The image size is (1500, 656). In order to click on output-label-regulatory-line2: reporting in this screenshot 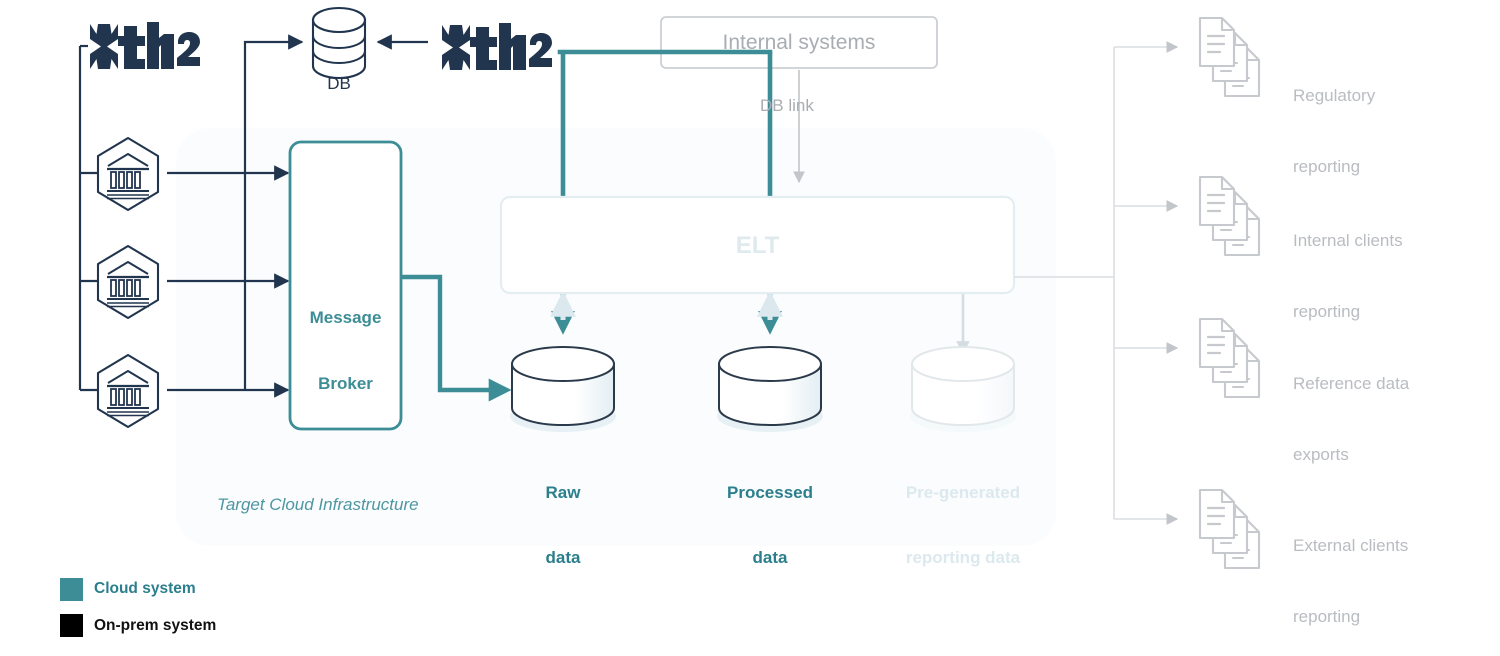, I will do `click(1327, 166)`.